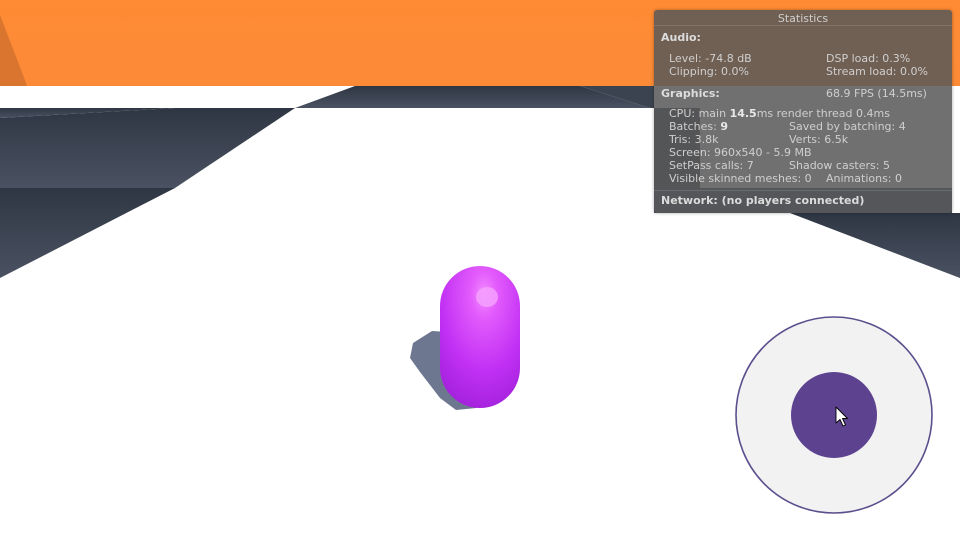 The height and width of the screenshot is (540, 960). I want to click on graphics-screen: Screen: 960x540 - 5.9 MB, so click(740, 152).